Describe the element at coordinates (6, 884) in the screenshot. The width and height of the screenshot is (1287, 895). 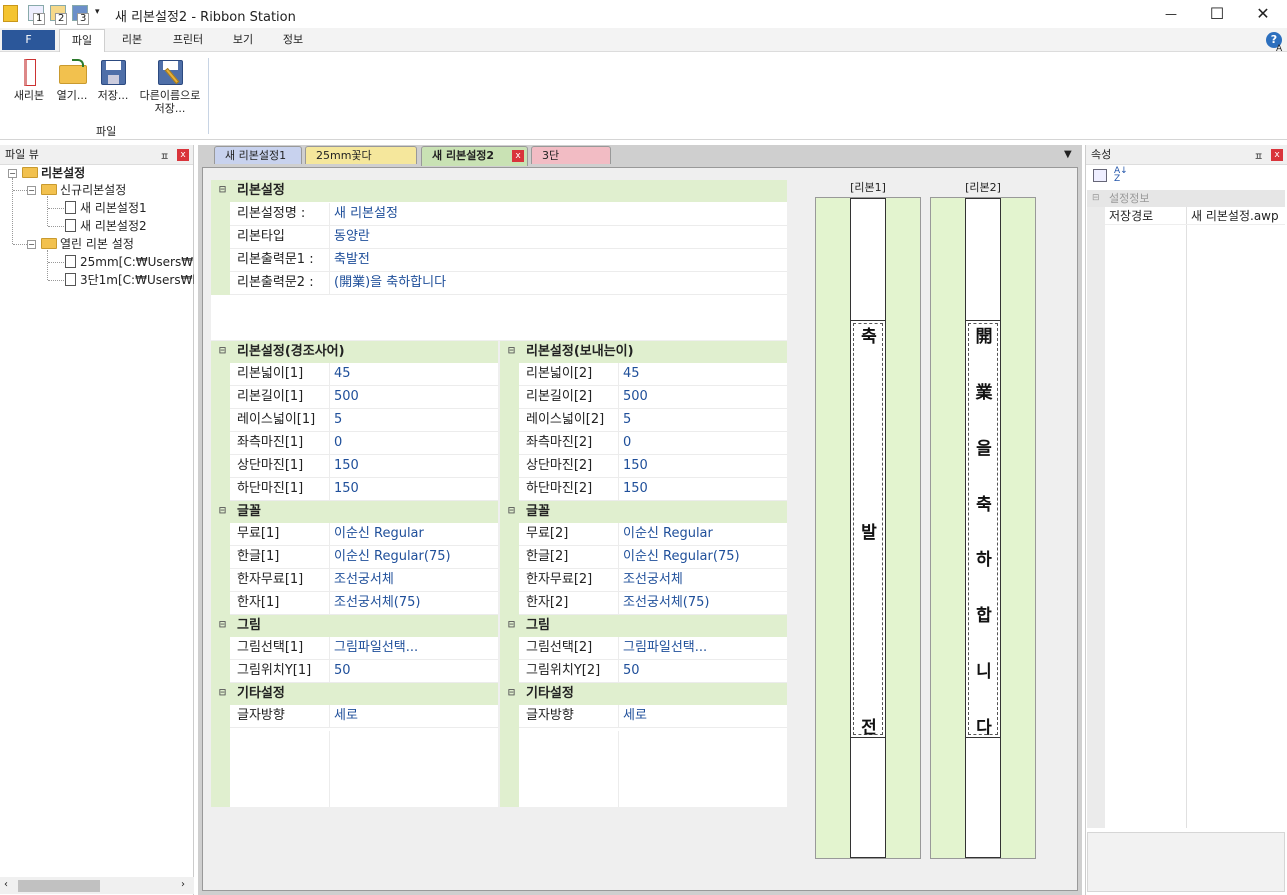
I see `scroll-left-icon: ‹` at that location.